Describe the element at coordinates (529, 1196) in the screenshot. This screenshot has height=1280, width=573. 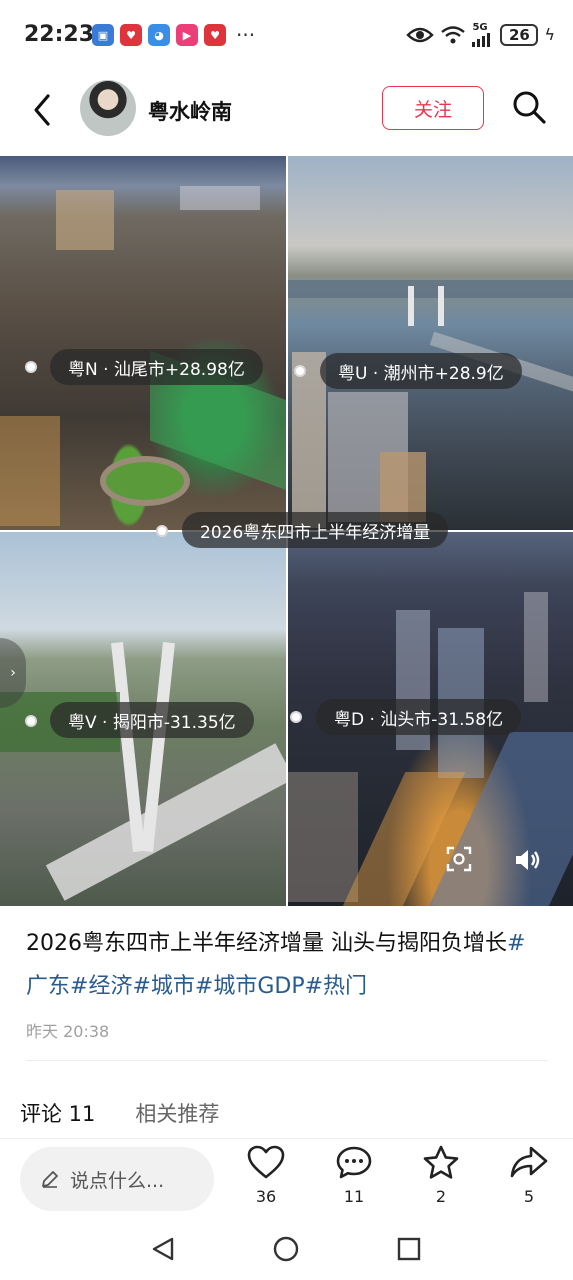
I see `share-count: 5` at that location.